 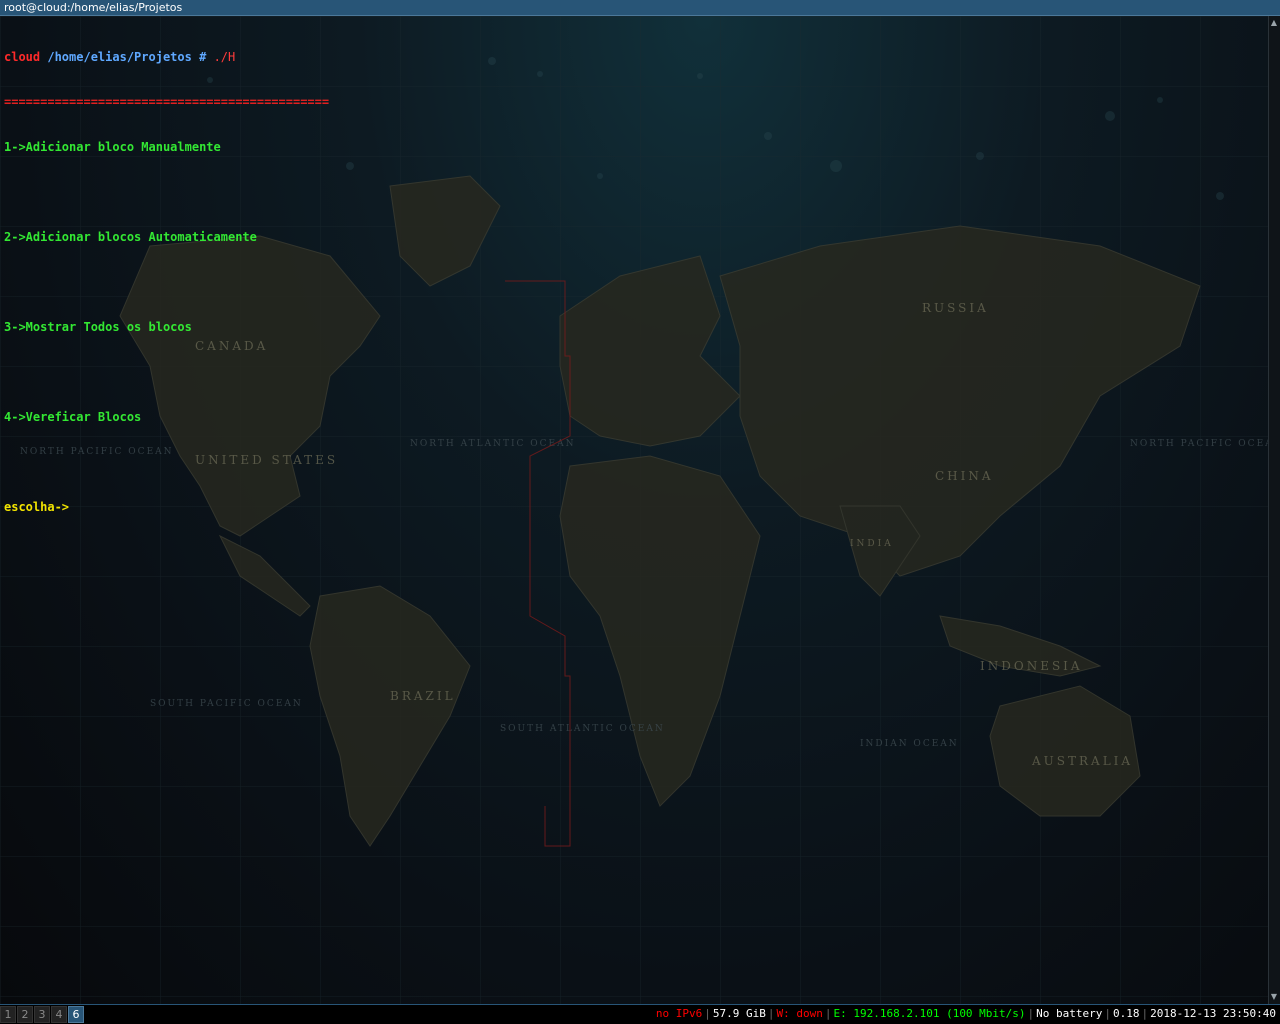 I want to click on workspace-switcher: 1 2 3 4 6, so click(x=42, y=1014).